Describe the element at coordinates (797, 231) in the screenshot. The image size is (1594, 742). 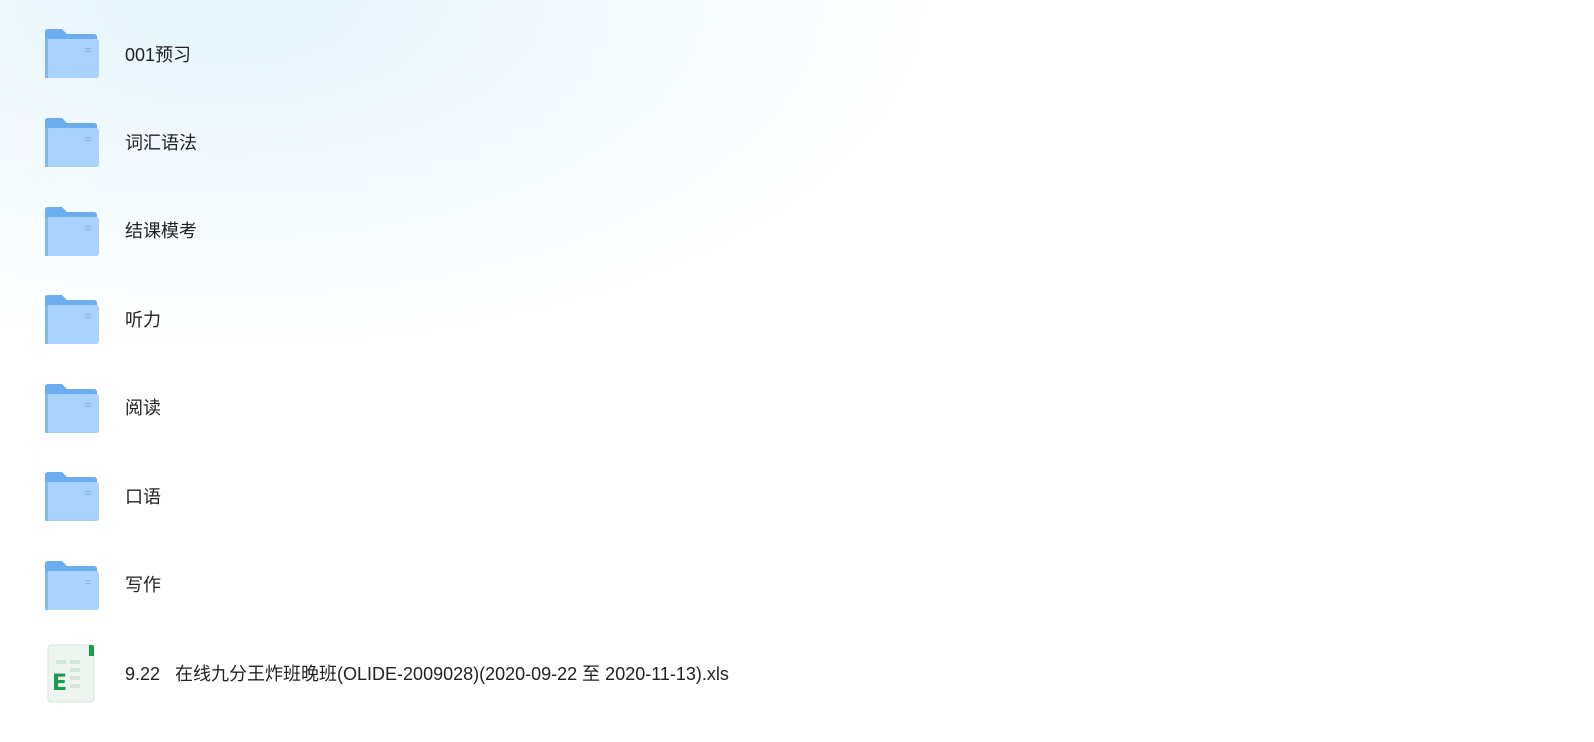
I see `list-item-folder: 结课模考` at that location.